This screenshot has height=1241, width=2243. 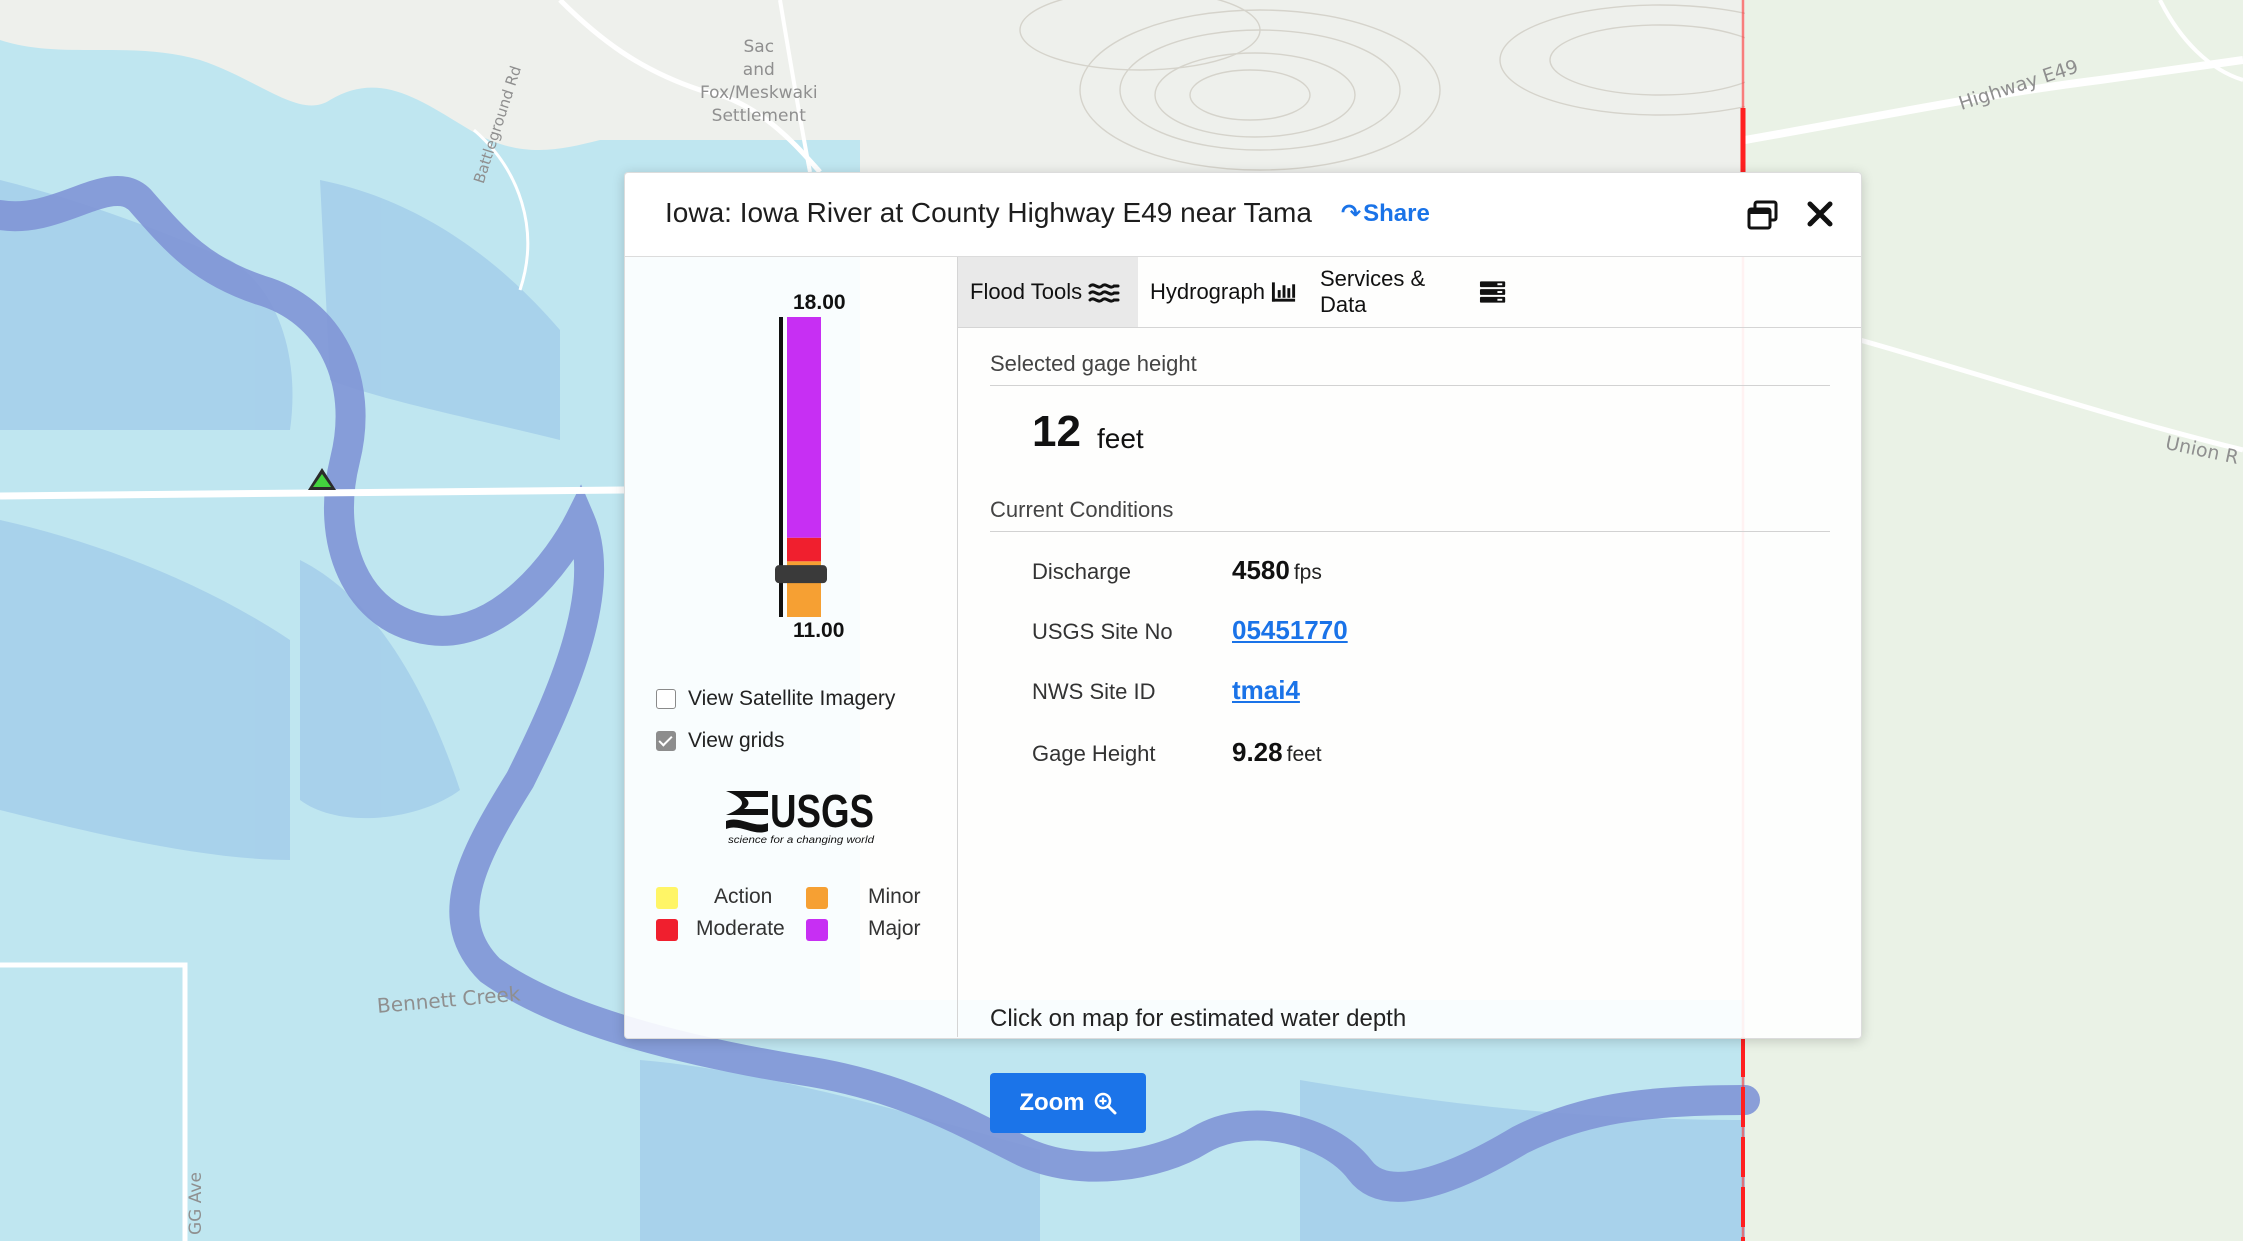 What do you see at coordinates (759, 93) in the screenshot?
I see `settlement-line-3: Fox/Meskwaki` at bounding box center [759, 93].